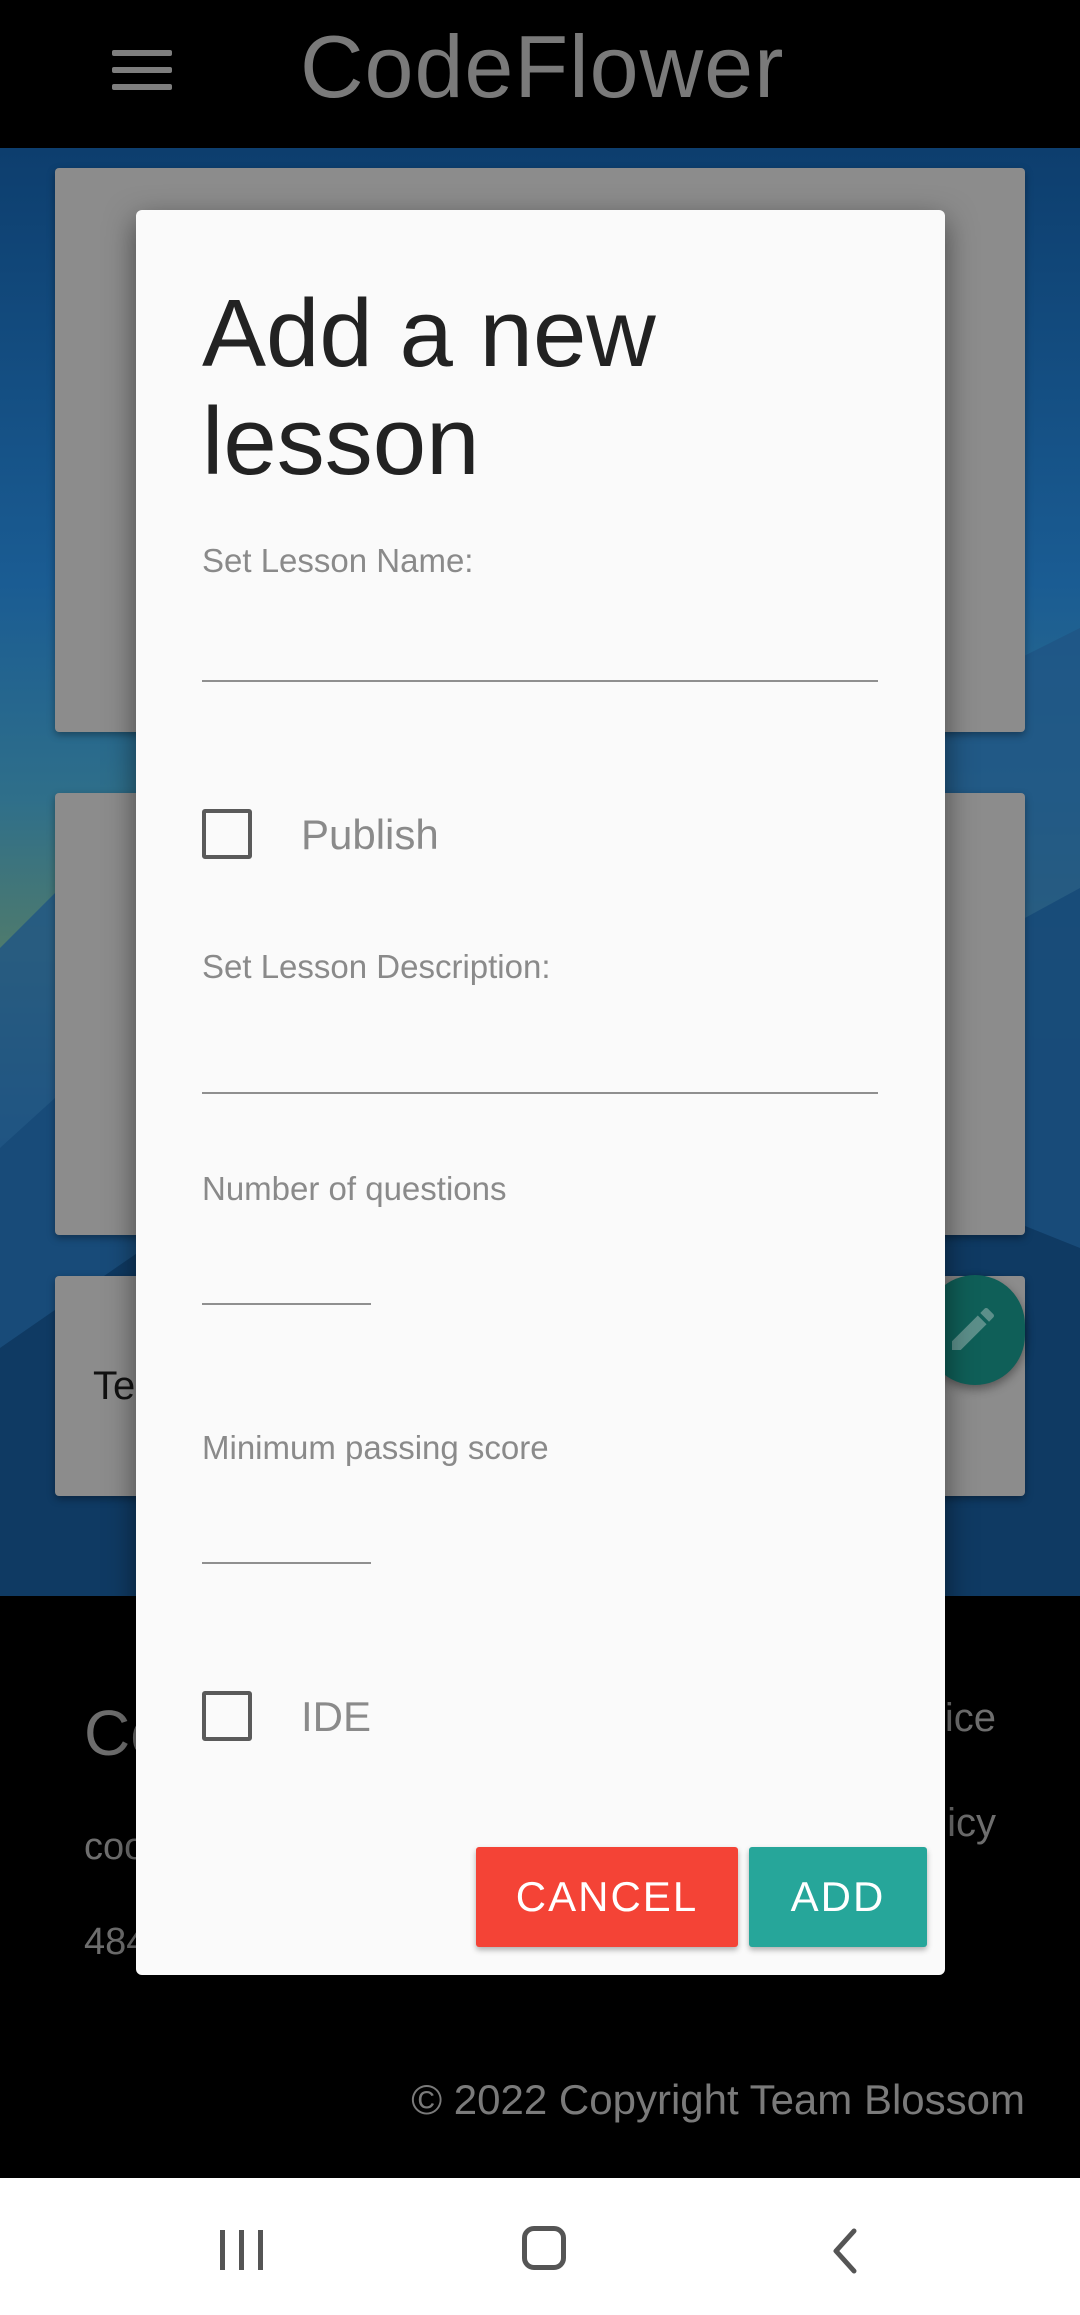  I want to click on system-nav-bar, so click(540, 2246).